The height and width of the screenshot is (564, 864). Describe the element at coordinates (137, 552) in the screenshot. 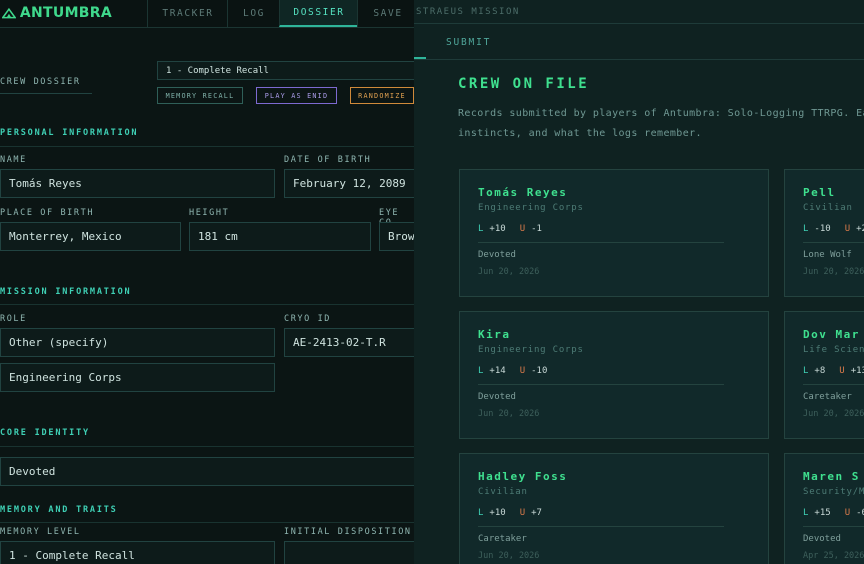

I see `memory-level-field: 1 - Complete Recall` at that location.